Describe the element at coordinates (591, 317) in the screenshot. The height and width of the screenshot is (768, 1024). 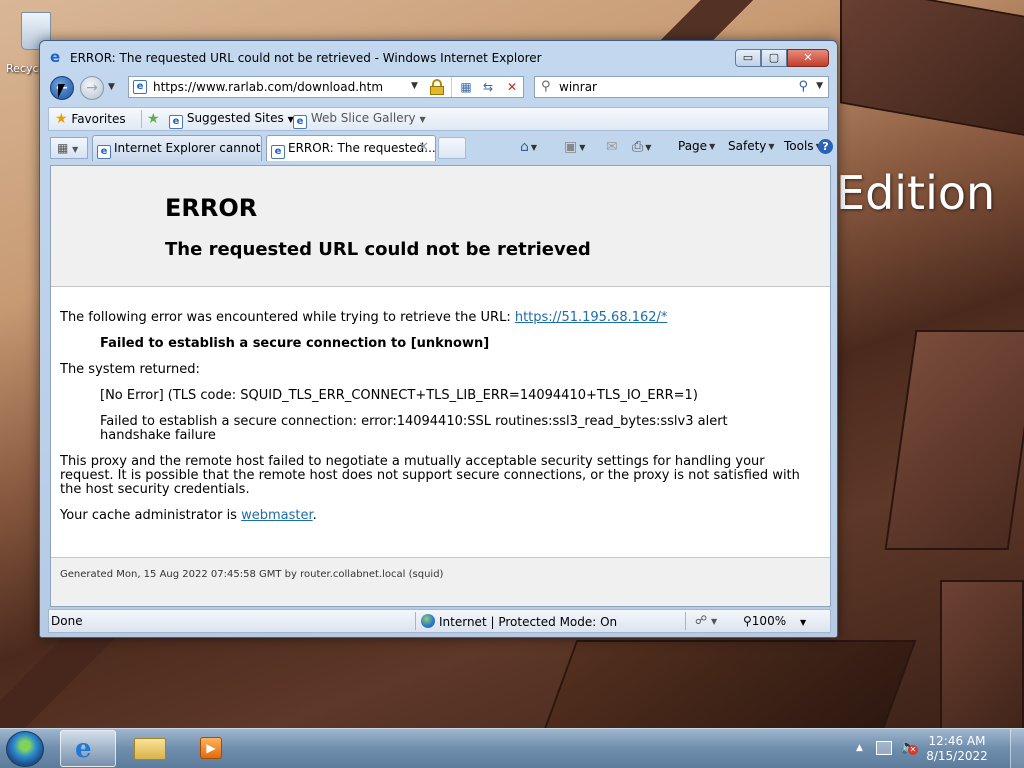
I see `error-url-link: https://51.195.68.162/*` at that location.